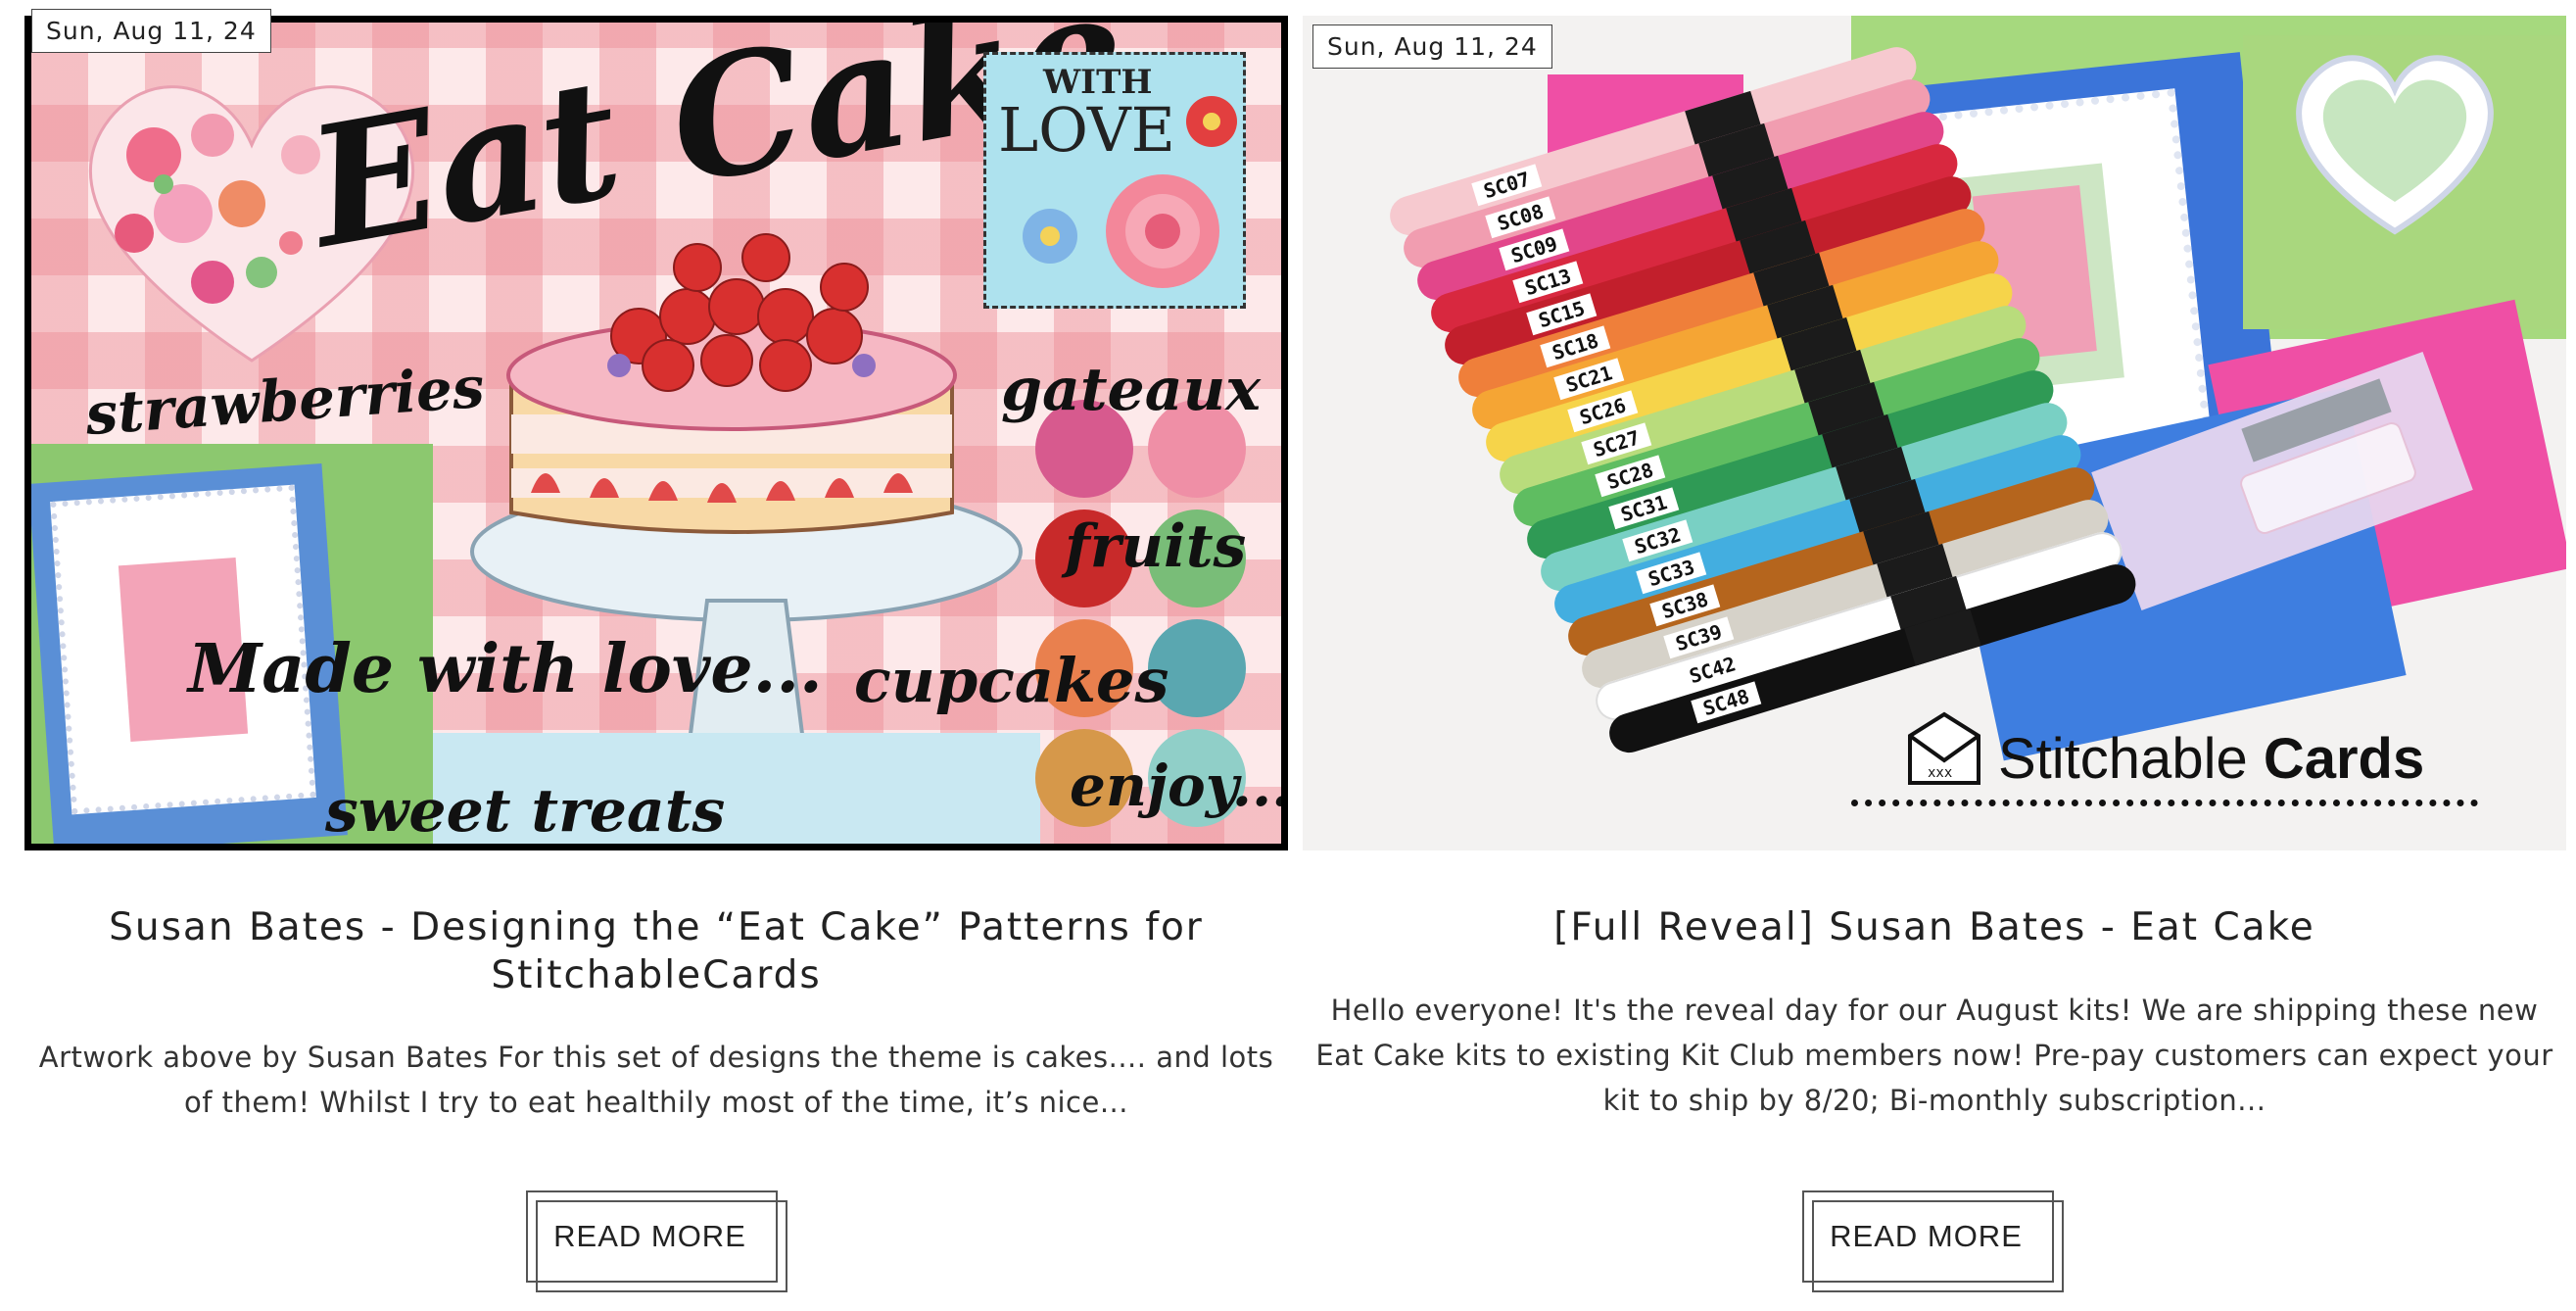  What do you see at coordinates (2344, 759) in the screenshot?
I see `brand-bold: Cards` at bounding box center [2344, 759].